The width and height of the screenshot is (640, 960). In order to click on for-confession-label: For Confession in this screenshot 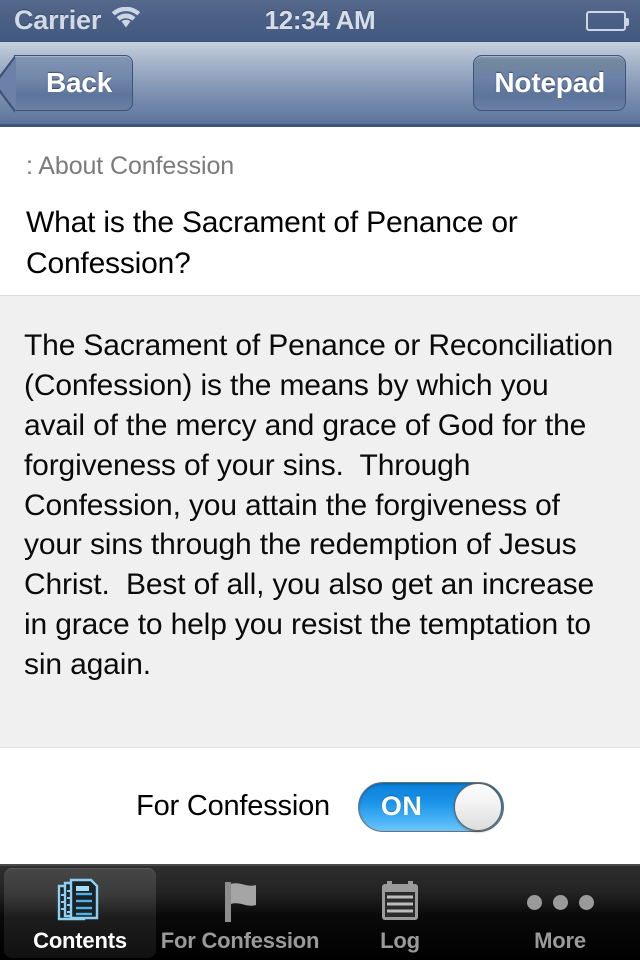, I will do `click(233, 806)`.